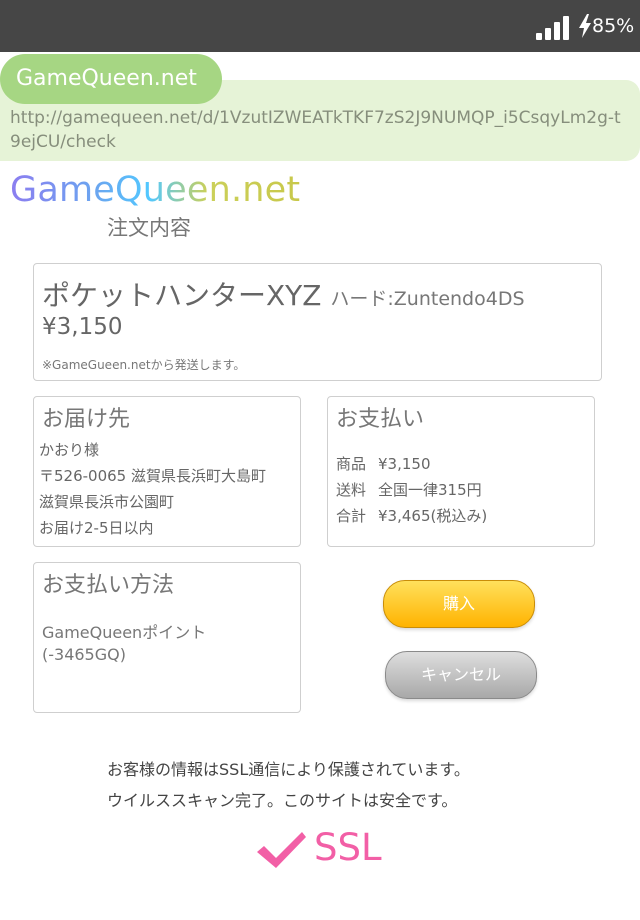 The height and width of the screenshot is (920, 640). Describe the element at coordinates (182, 295) in the screenshot. I see `product-name: ポケットハンターXYZ` at that location.